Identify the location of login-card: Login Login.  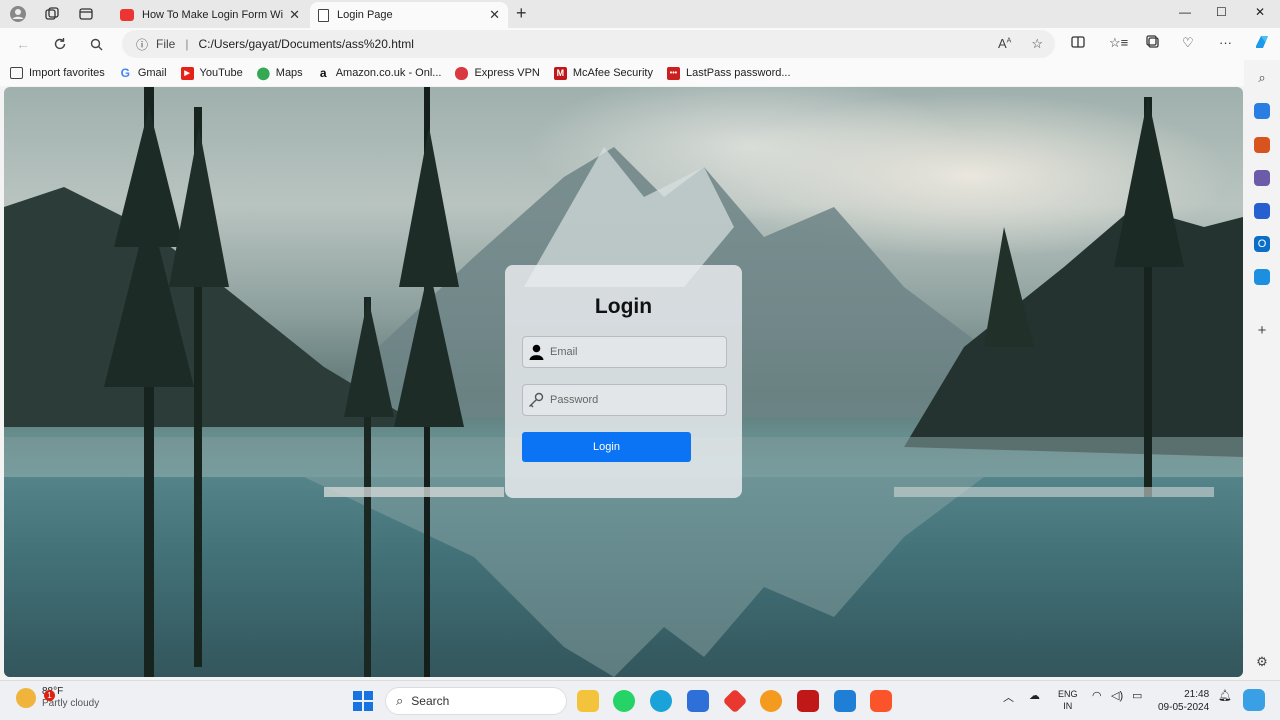
(623, 381).